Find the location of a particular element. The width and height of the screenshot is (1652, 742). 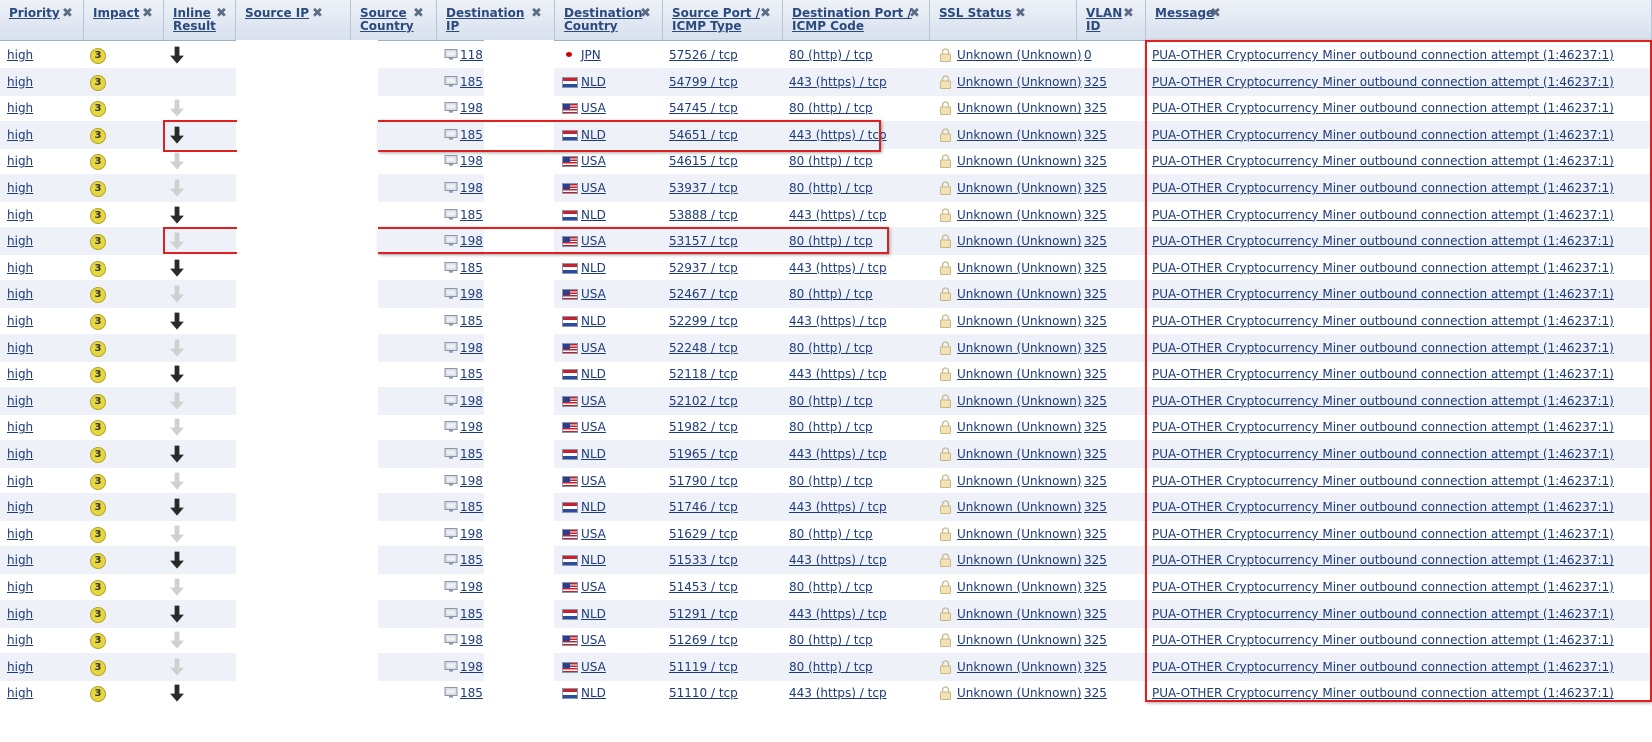

source-port-link: 51746 / tcp is located at coordinates (703, 507).